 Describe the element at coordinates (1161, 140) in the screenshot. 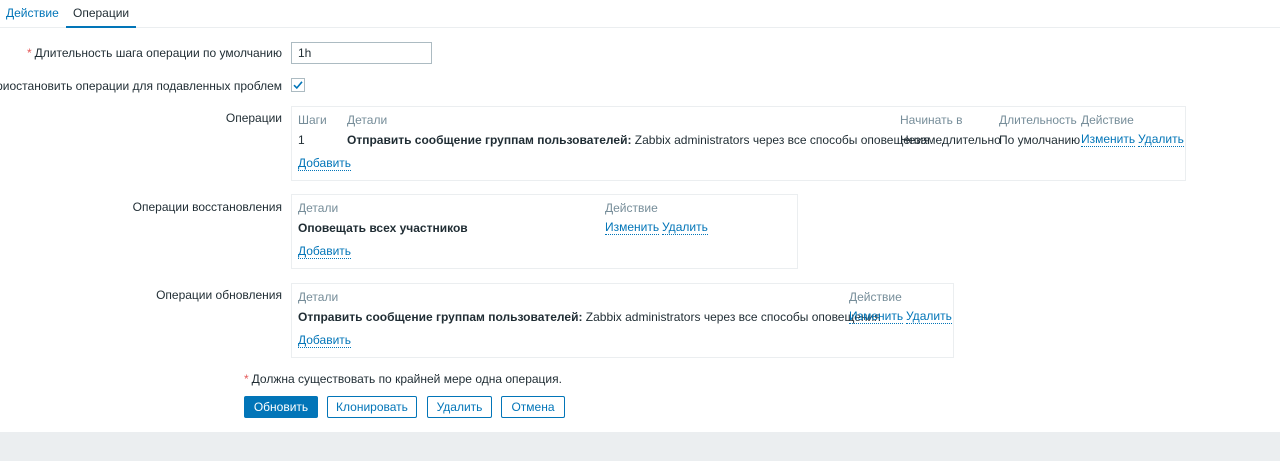

I see `operation-remove-link: Удалить` at that location.